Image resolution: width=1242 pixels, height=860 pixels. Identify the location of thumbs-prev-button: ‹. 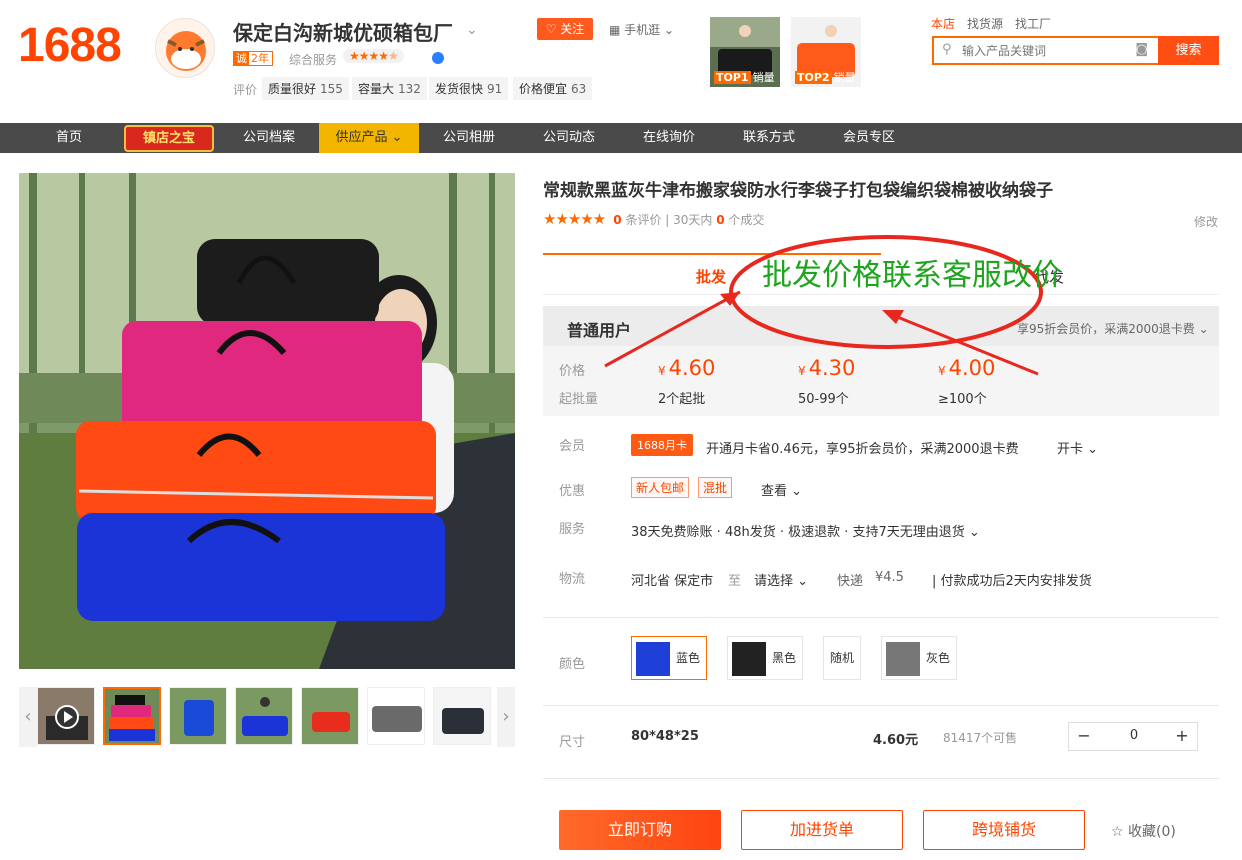
(28, 717).